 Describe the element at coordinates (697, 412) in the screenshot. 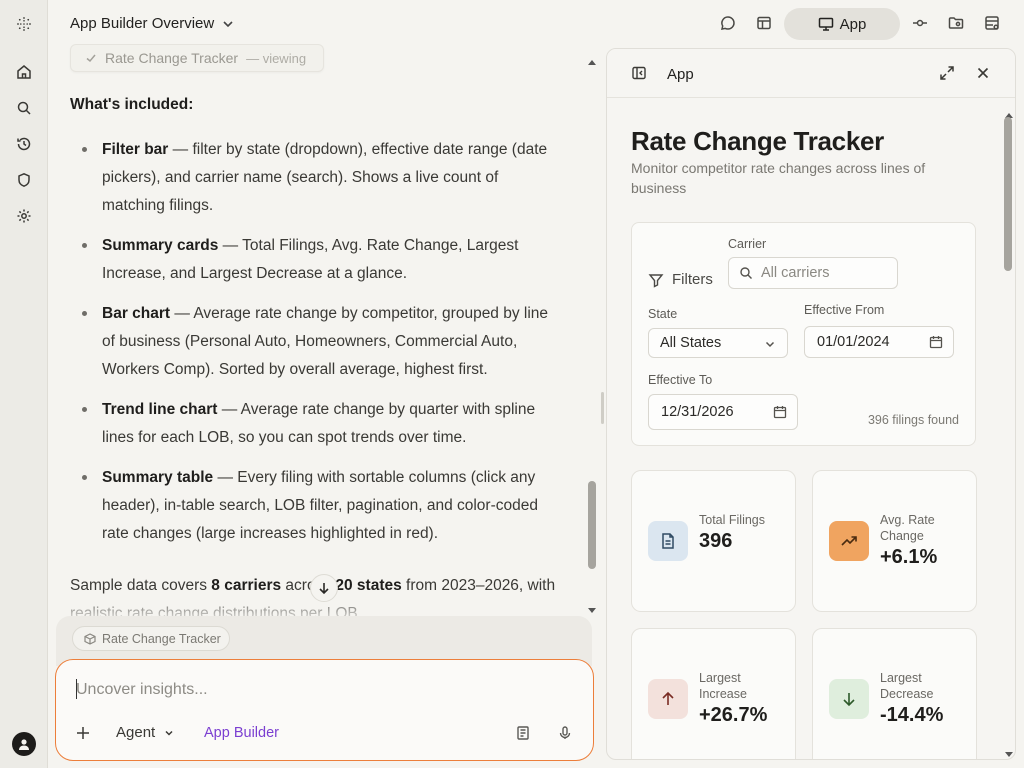

I see `effective-to-value: 12/31/2026` at that location.